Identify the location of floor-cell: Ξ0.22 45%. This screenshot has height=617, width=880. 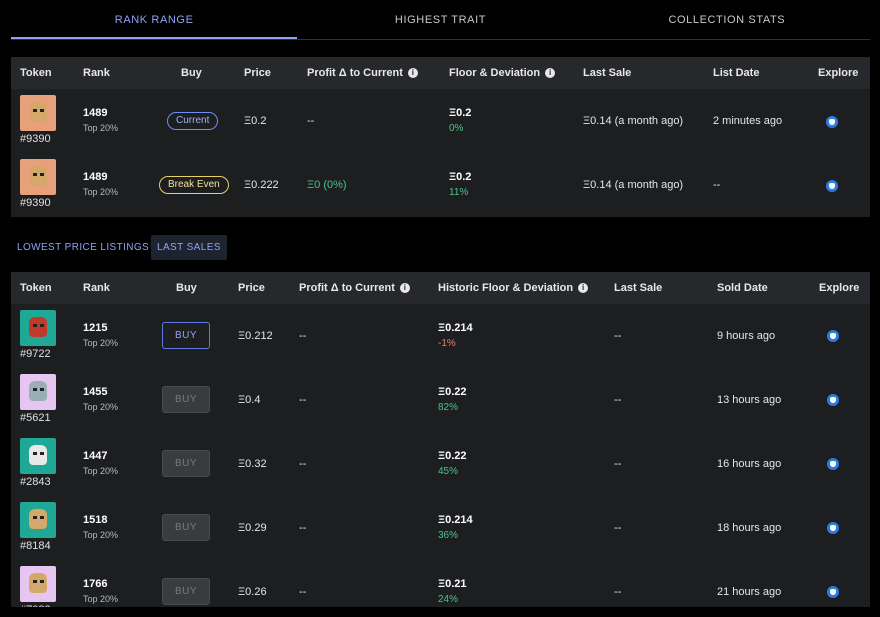
(452, 463).